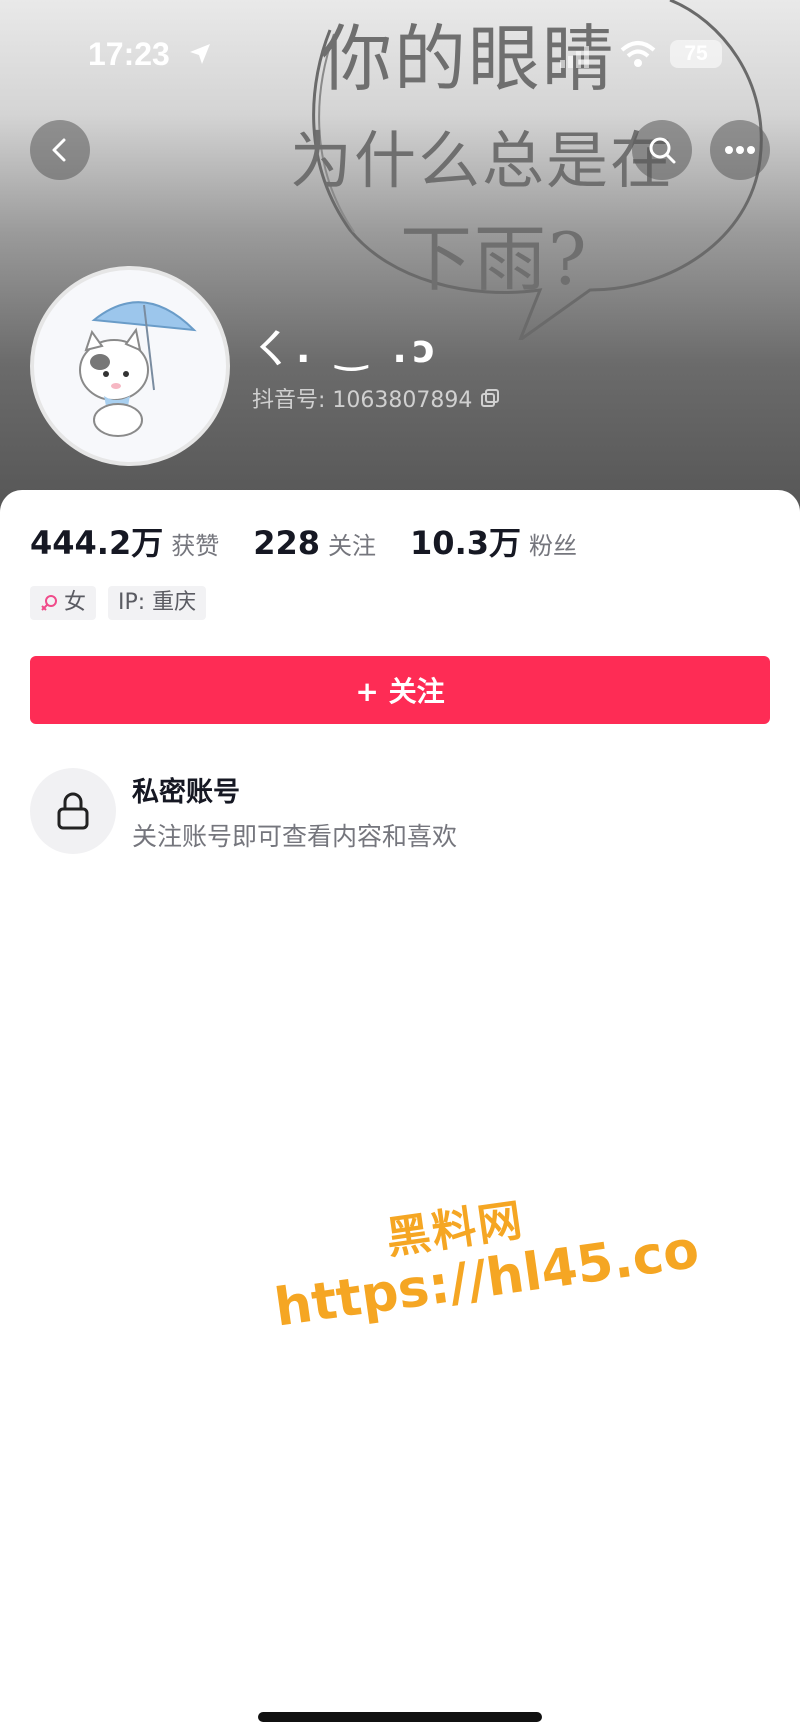 Image resolution: width=800 pixels, height=1735 pixels. What do you see at coordinates (465, 543) in the screenshot?
I see `stat-value: 10.3万` at bounding box center [465, 543].